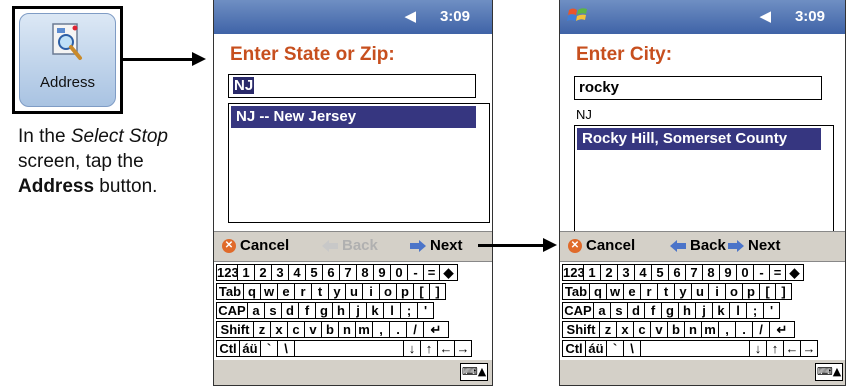 This screenshot has height=386, width=846. I want to click on key: s, so click(273, 310).